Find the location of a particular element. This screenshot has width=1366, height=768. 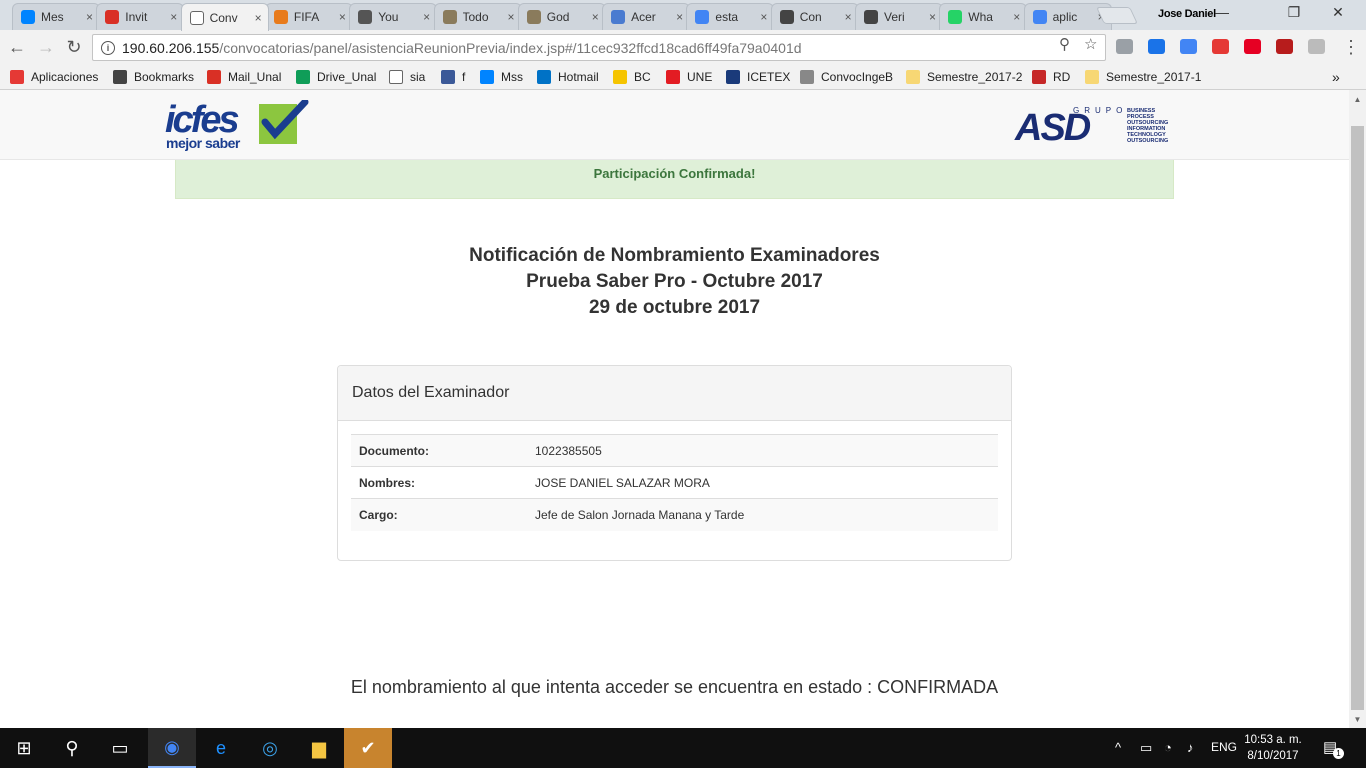

app-taskbar-icon: ✔ is located at coordinates (368, 748).